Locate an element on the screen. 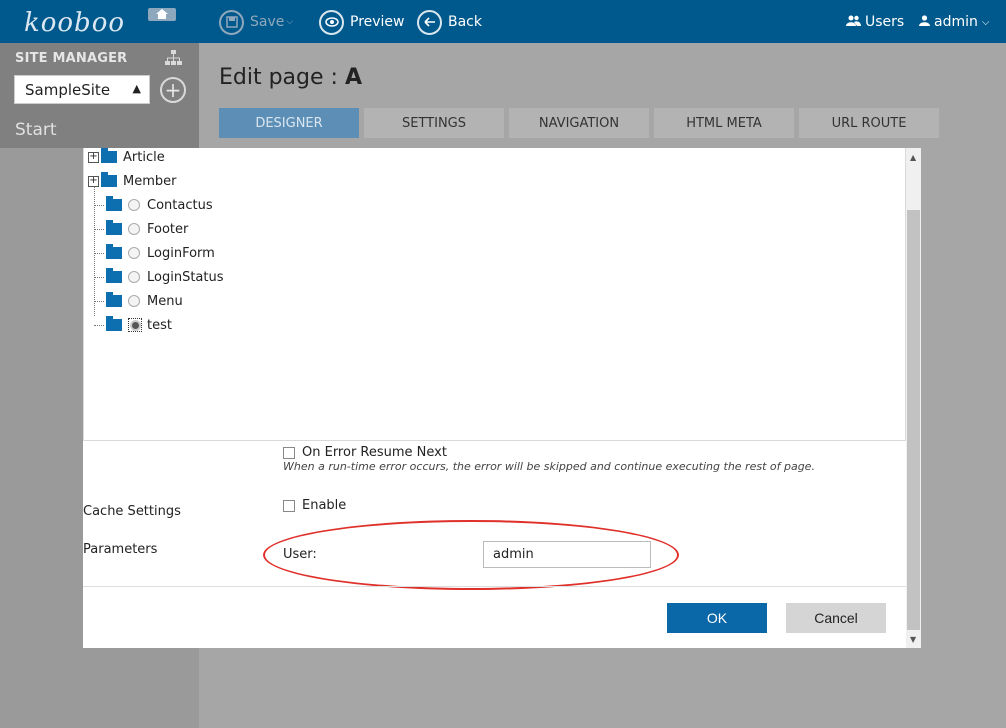 The image size is (1006, 728). footer-divider is located at coordinates (494, 586).